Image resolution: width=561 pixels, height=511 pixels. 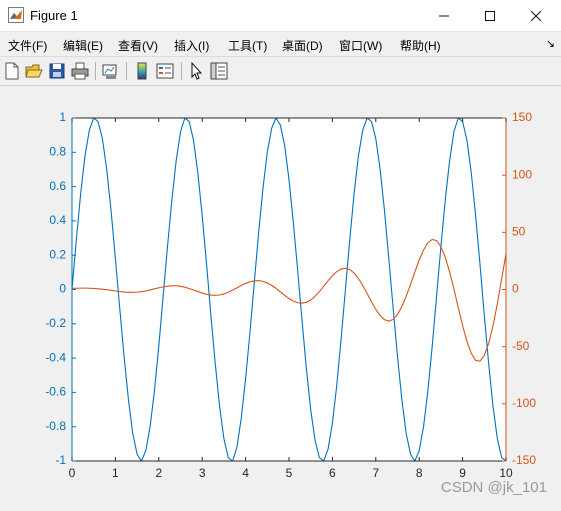 I want to click on x-tick-label: 3, so click(x=202, y=473).